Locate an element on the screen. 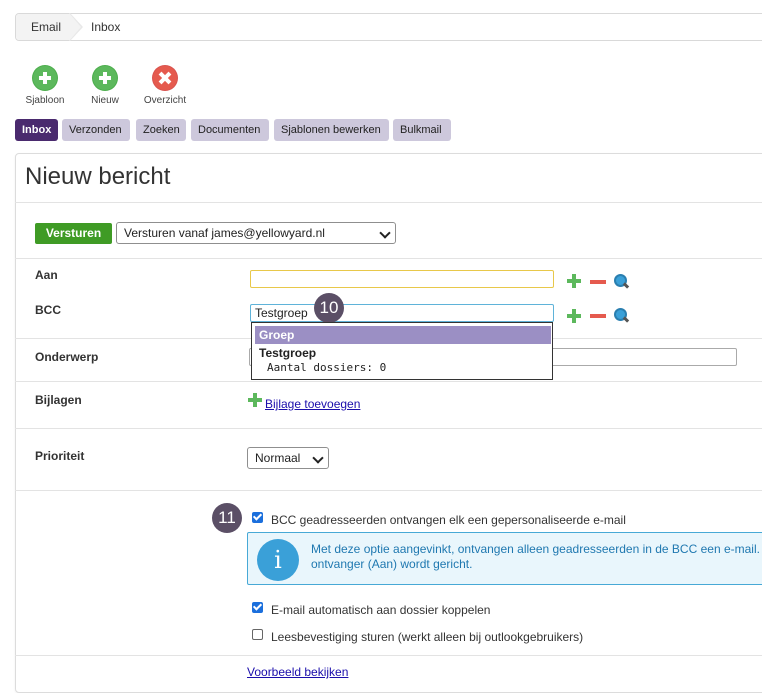 This screenshot has width=762, height=693. add-bcc-icon is located at coordinates (574, 316).